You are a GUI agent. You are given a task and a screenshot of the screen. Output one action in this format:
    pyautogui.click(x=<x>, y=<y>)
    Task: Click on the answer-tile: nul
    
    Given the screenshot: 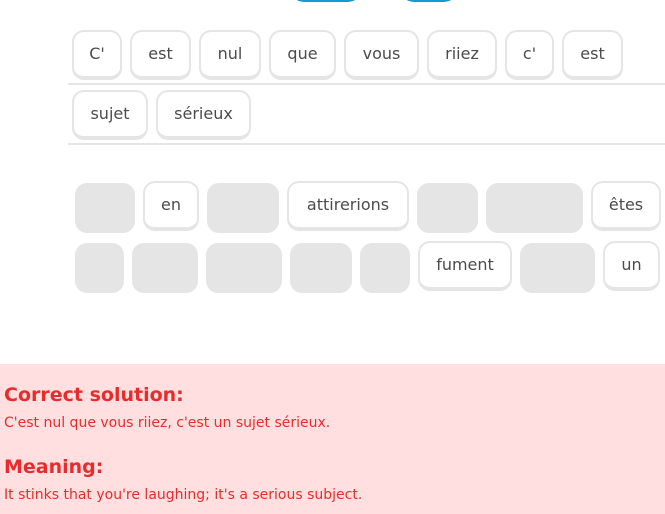 What is the action you would take?
    pyautogui.click(x=230, y=55)
    